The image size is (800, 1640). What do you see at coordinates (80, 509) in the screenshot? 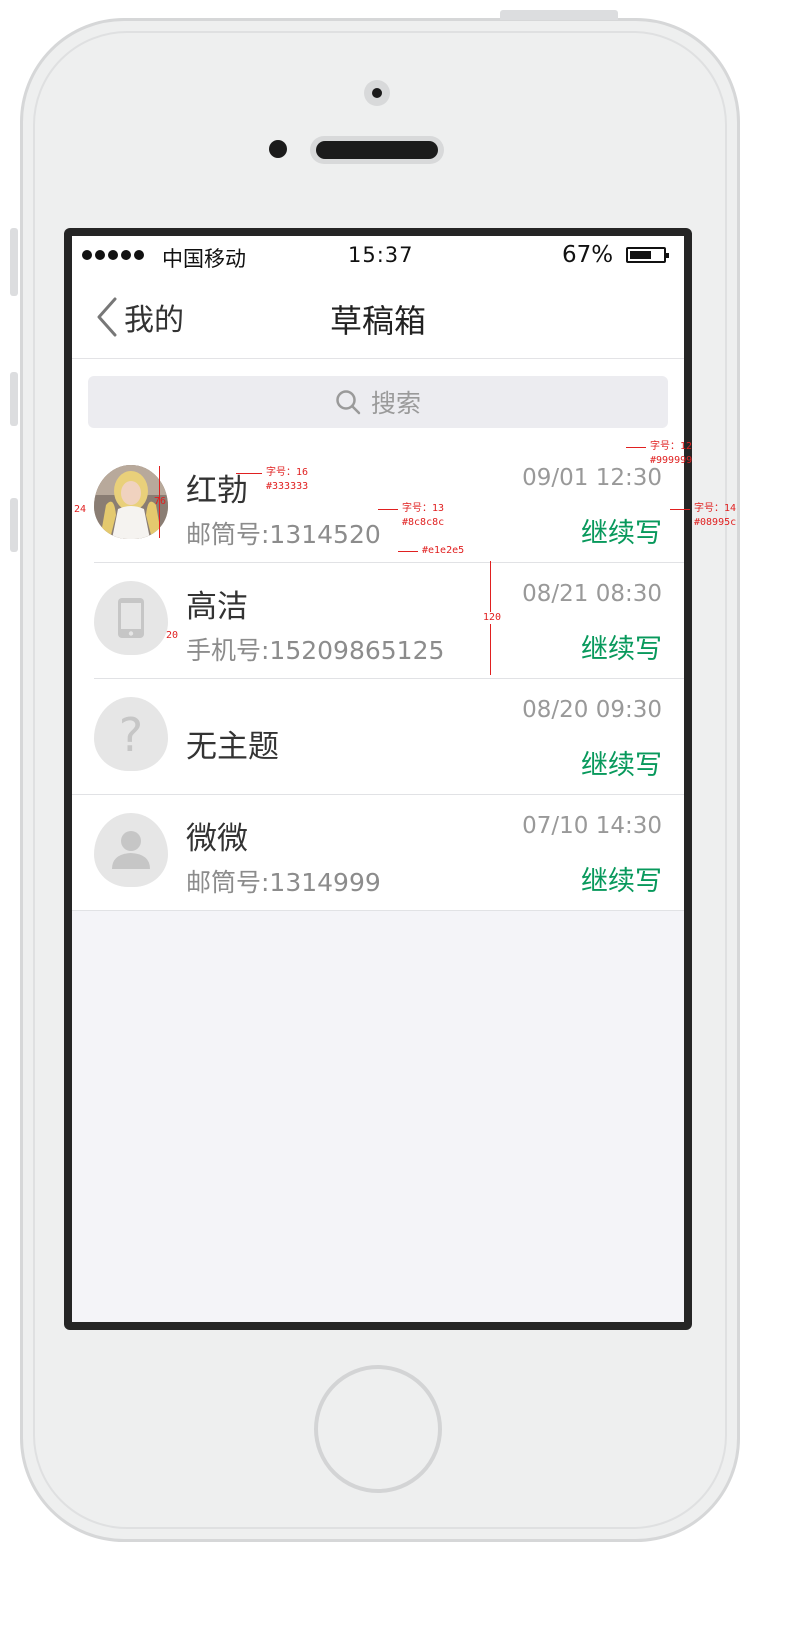
I see `annotation-left-margin: 24` at bounding box center [80, 509].